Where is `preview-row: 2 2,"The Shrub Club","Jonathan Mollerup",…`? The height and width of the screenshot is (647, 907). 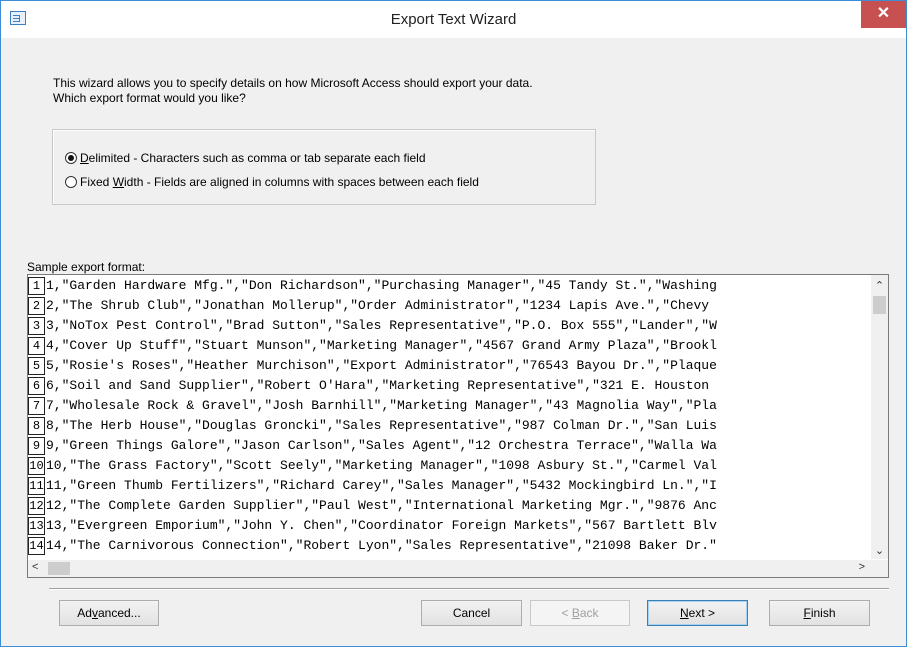
preview-row: 2 2,"The Shrub Club","Jonathan Mollerup",… is located at coordinates (449, 306).